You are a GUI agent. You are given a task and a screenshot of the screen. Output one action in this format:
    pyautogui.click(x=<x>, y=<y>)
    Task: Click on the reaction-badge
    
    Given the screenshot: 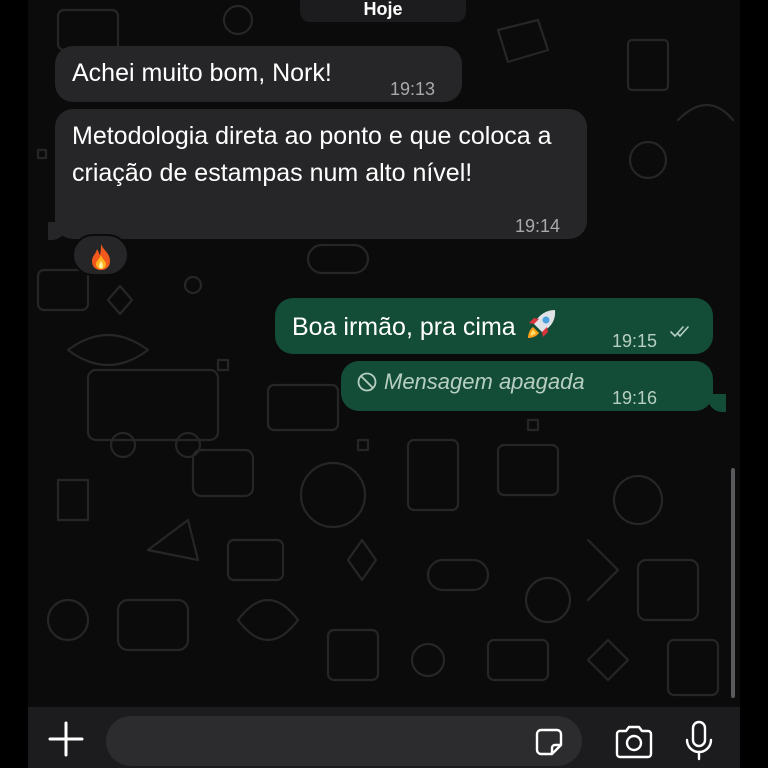 What is the action you would take?
    pyautogui.click(x=100, y=255)
    